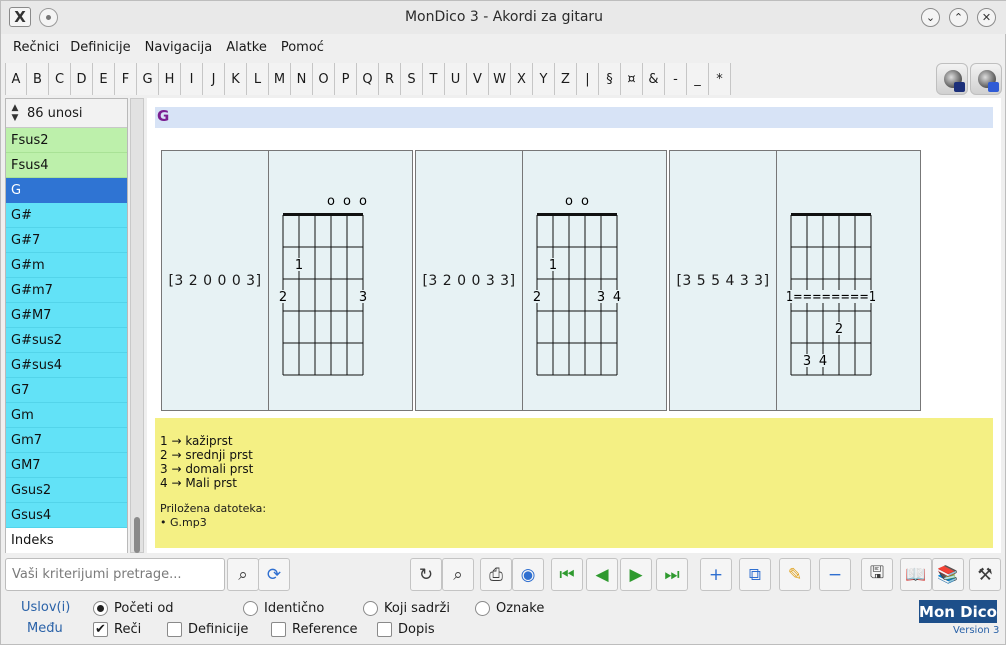 The width and height of the screenshot is (1006, 645). What do you see at coordinates (66, 440) in the screenshot?
I see `list-item: Gm7` at bounding box center [66, 440].